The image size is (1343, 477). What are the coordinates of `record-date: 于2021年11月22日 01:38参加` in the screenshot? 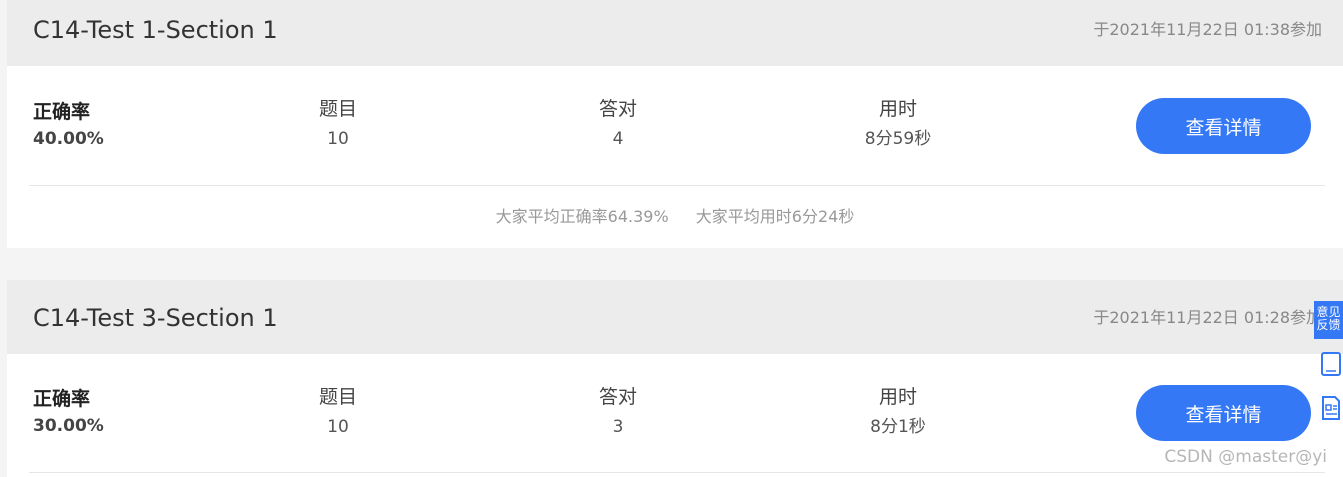 It's located at (1207, 29).